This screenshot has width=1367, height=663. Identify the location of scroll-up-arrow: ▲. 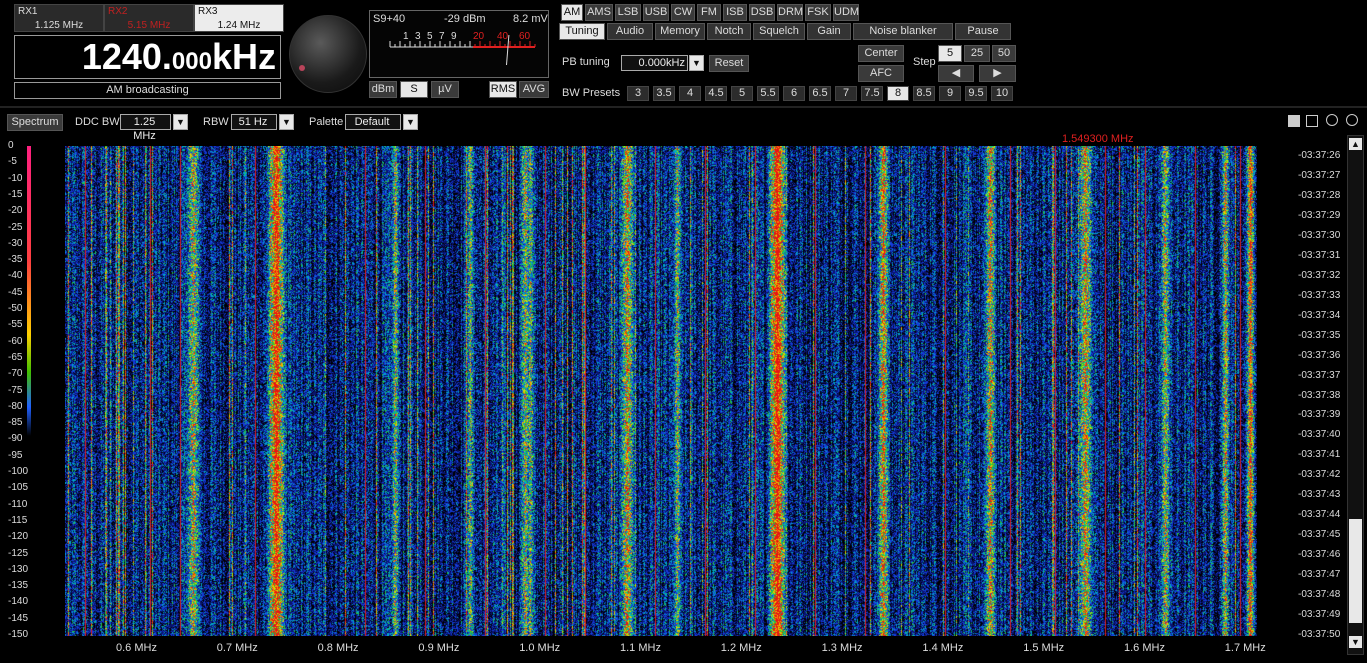
(1355, 144).